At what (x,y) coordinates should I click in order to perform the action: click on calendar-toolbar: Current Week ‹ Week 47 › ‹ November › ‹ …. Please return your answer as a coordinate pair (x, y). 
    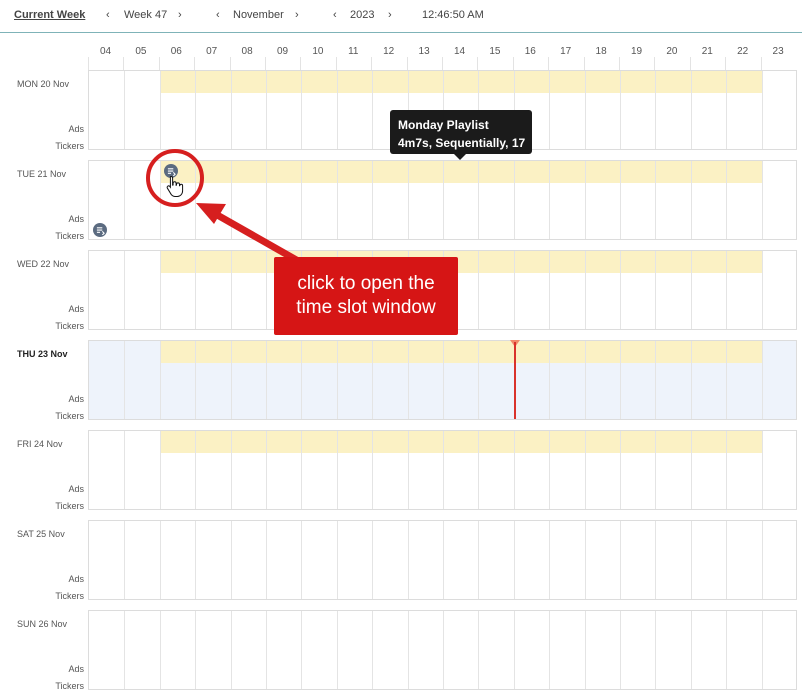
    Looking at the image, I should click on (401, 16).